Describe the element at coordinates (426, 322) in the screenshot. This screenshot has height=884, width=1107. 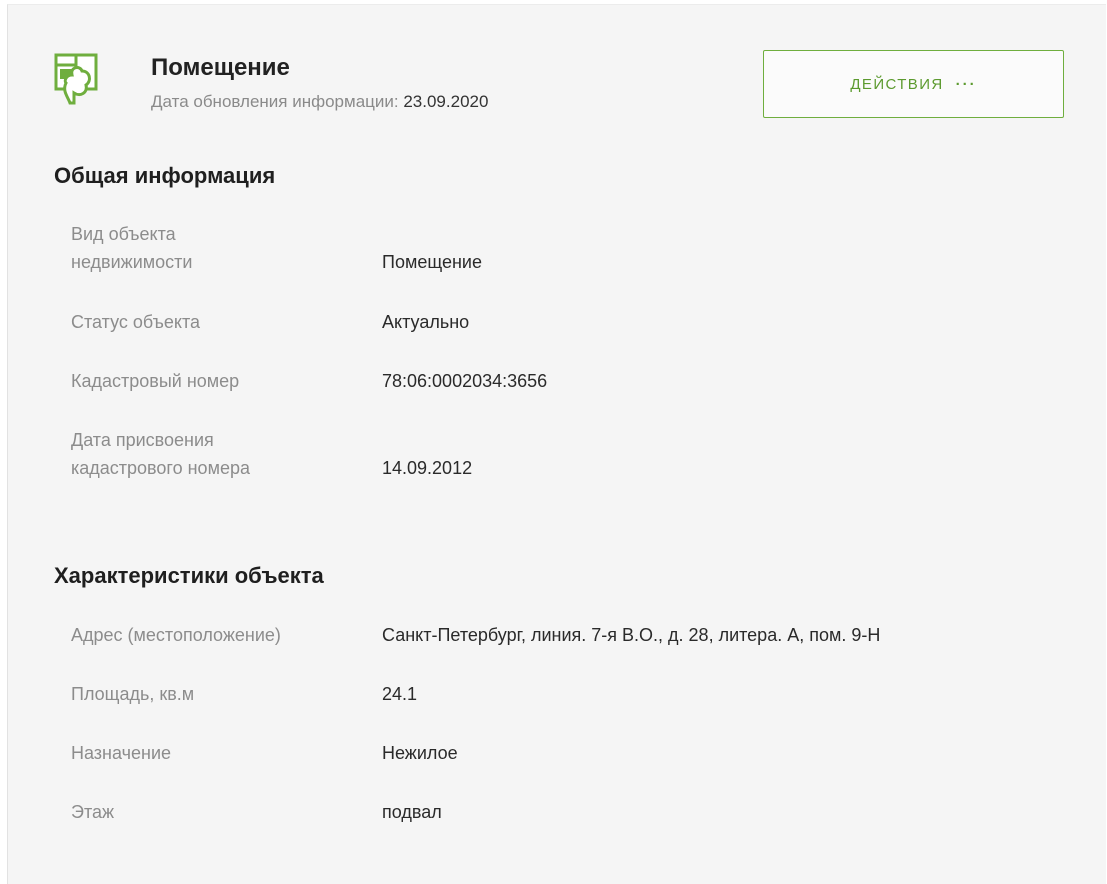
I see `field-value: Актуально` at that location.